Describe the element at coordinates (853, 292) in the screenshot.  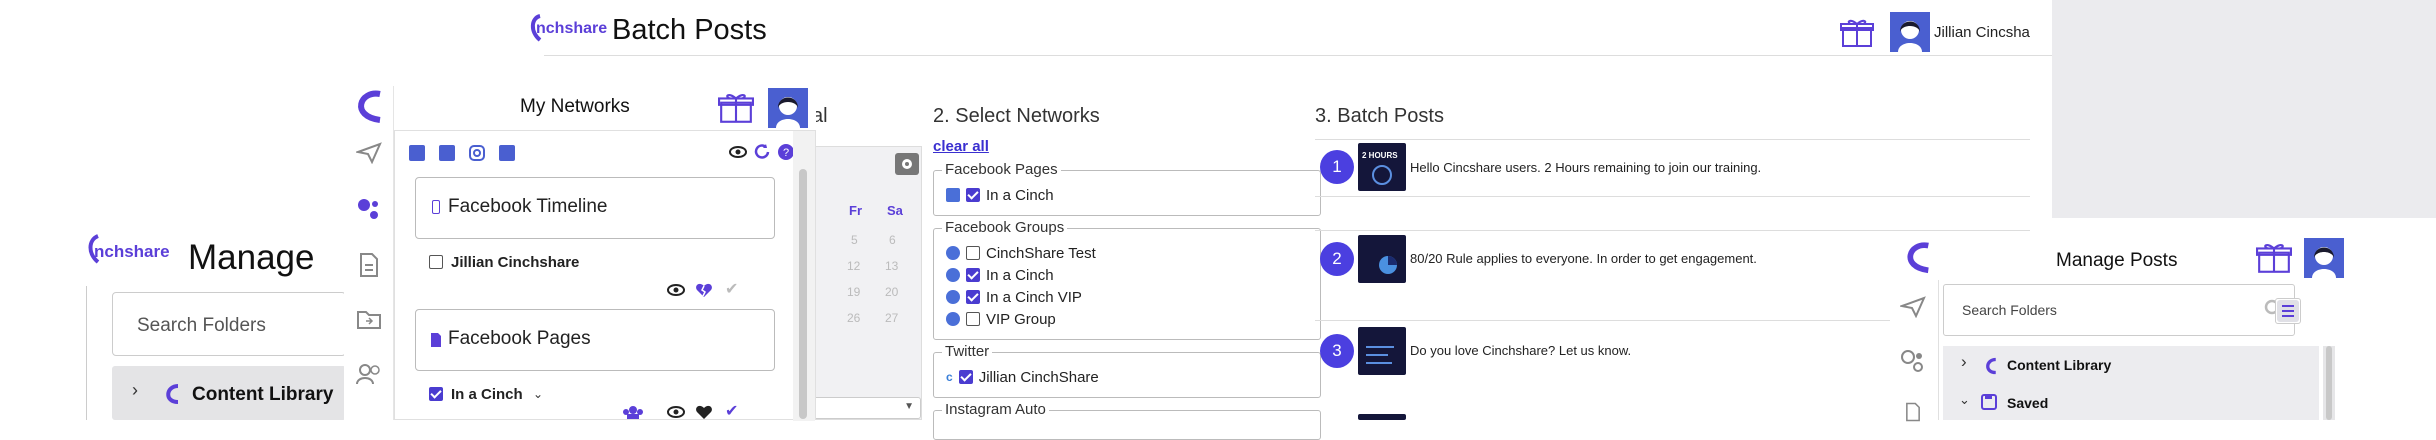
I see `calendar-date: 19` at that location.